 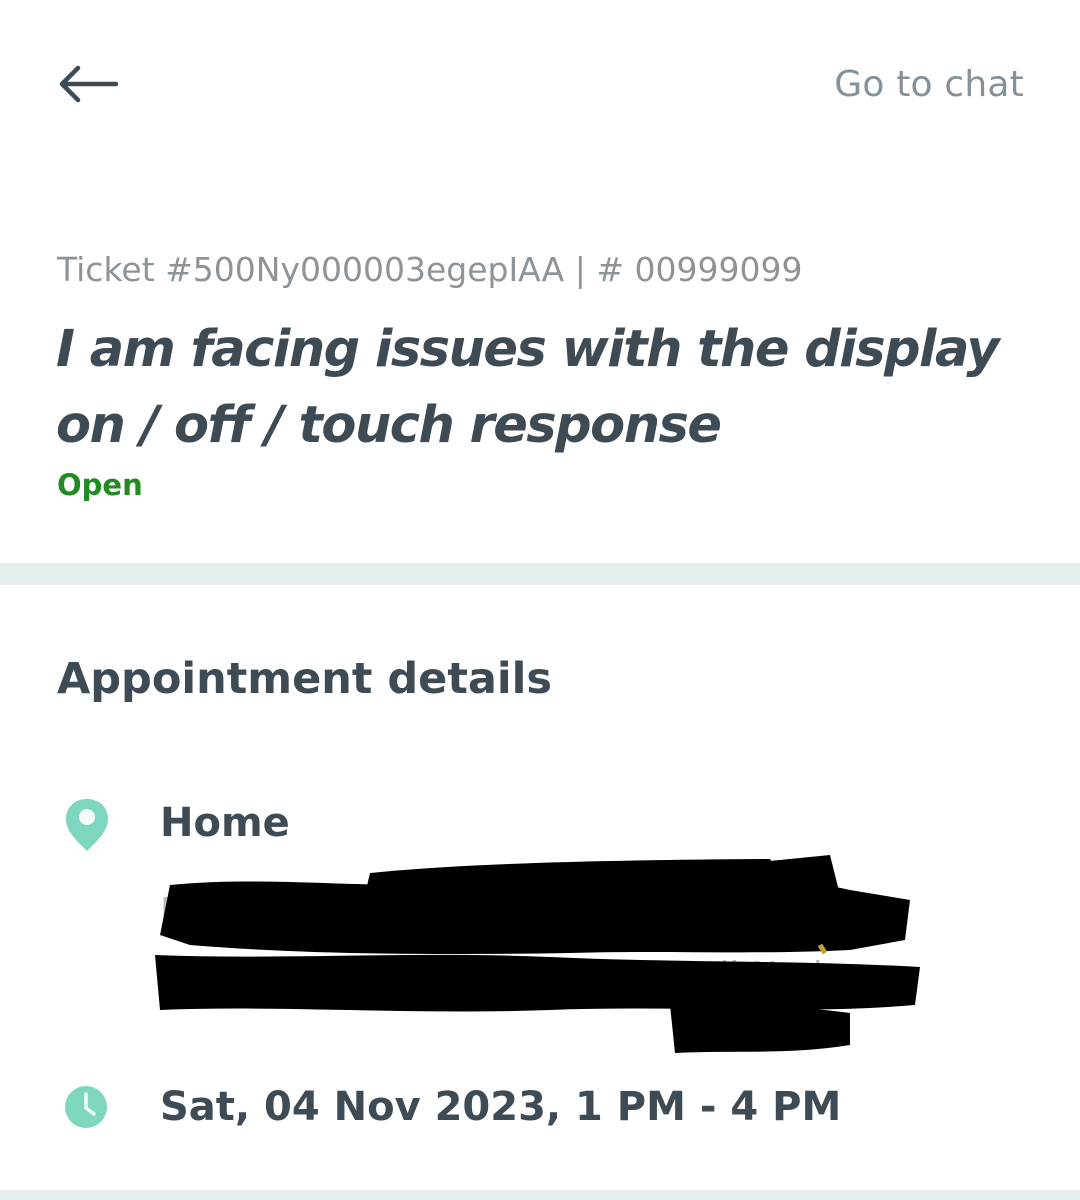 I want to click on address-line: Mahalingapuram, Pollachi, Tamil Nadu, so click(x=503, y=975).